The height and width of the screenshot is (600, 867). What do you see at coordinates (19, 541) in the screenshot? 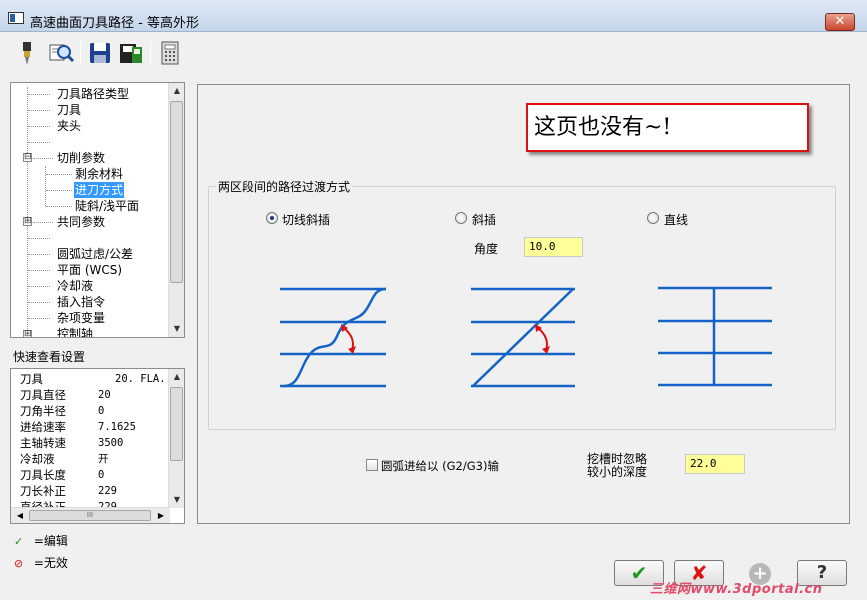
I see `check-icon: ✓` at bounding box center [19, 541].